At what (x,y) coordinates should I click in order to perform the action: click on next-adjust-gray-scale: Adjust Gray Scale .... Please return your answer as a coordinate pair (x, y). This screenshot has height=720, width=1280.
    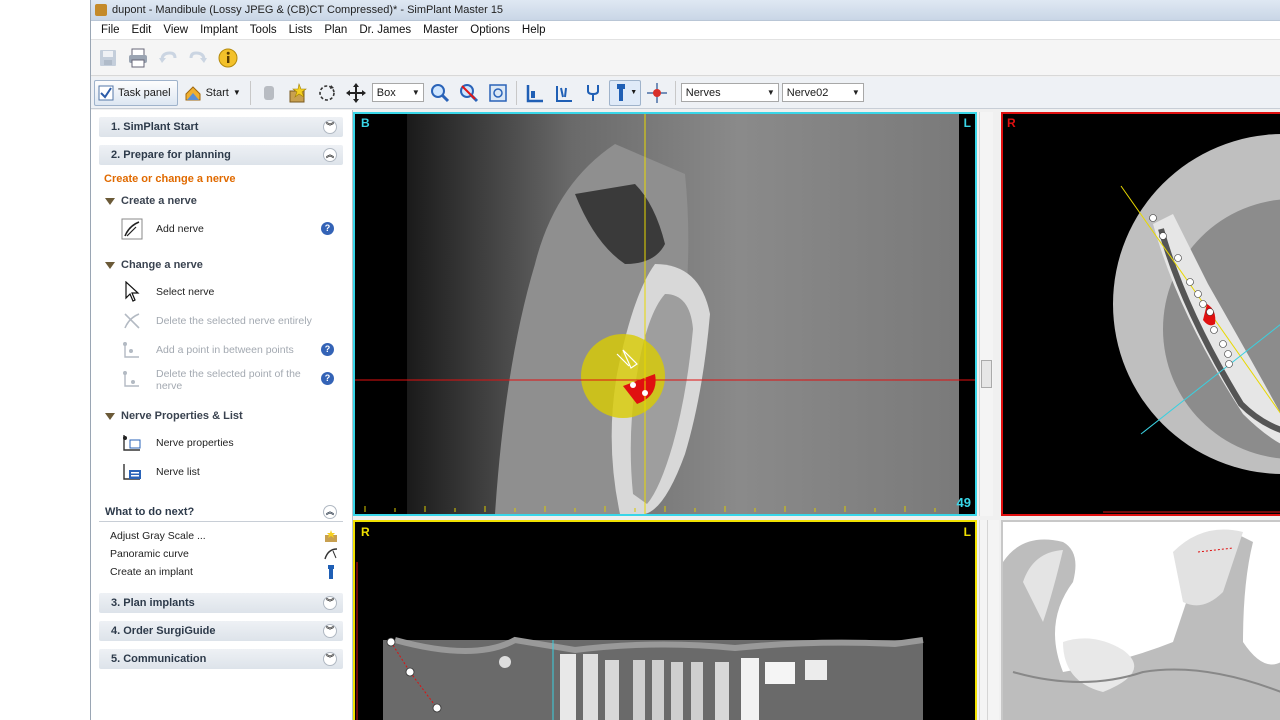
    Looking at the image, I should click on (224, 536).